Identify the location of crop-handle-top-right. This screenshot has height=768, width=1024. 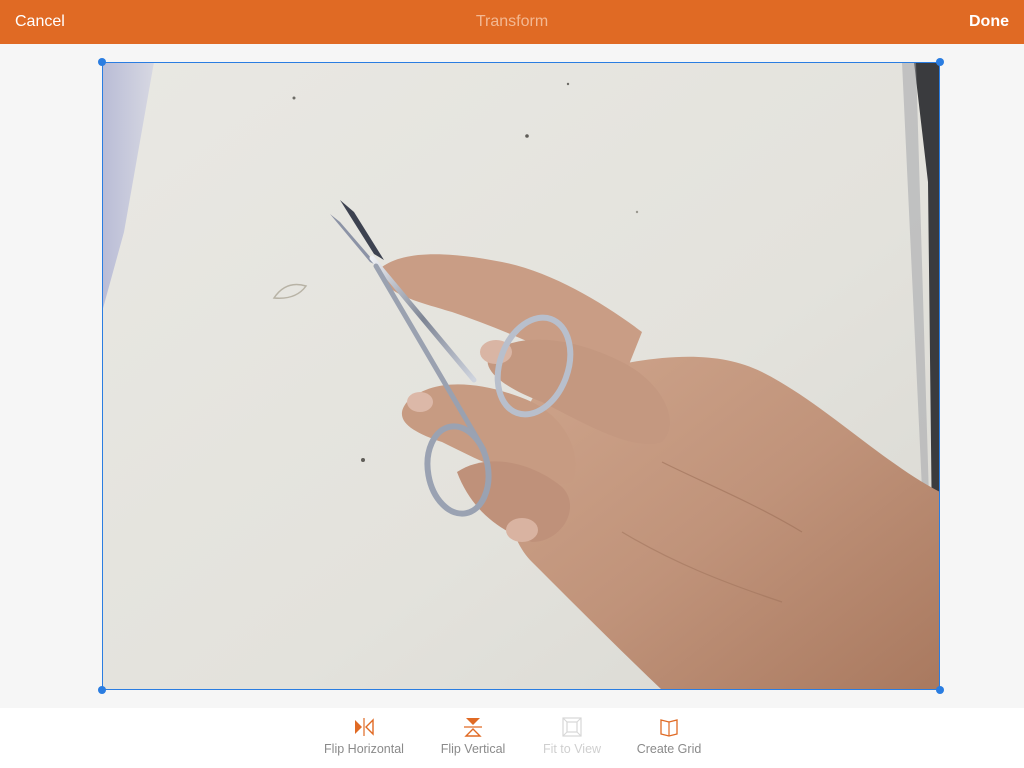
(940, 62).